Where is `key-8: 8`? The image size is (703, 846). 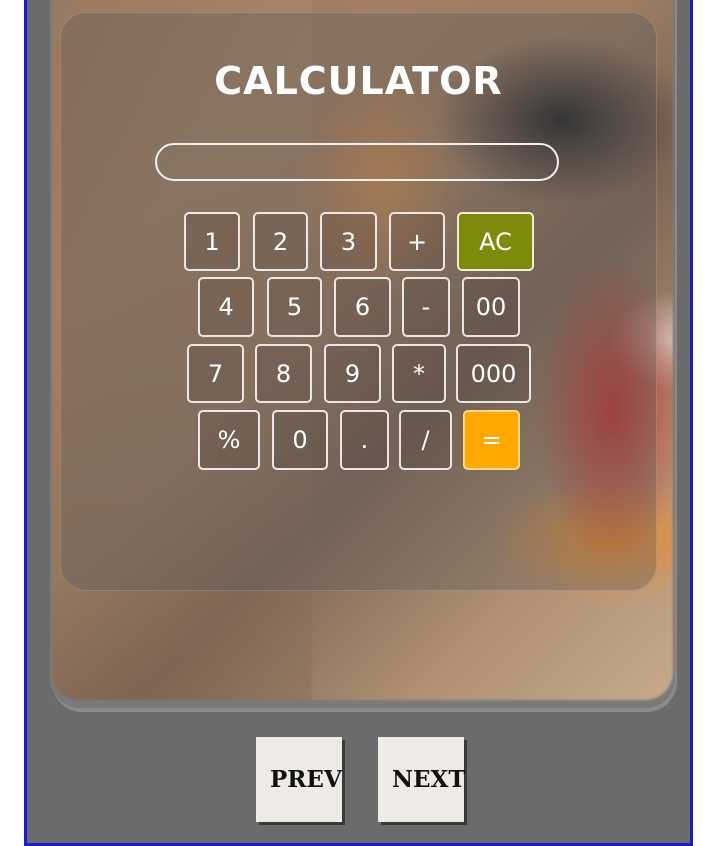
key-8: 8 is located at coordinates (283, 373).